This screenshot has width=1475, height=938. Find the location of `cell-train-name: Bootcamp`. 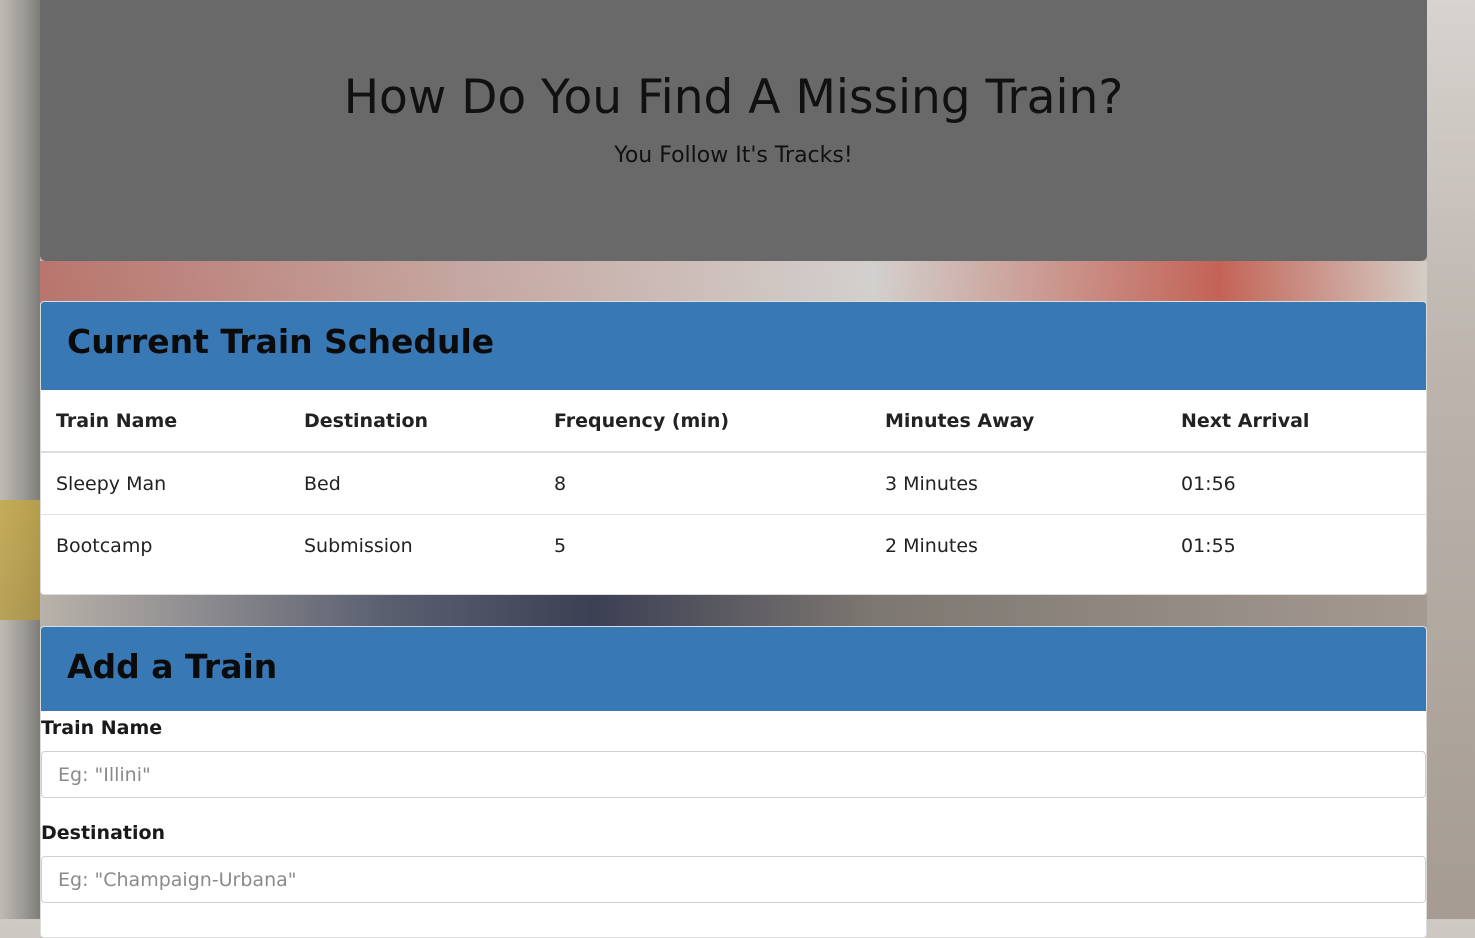

cell-train-name: Bootcamp is located at coordinates (104, 545).